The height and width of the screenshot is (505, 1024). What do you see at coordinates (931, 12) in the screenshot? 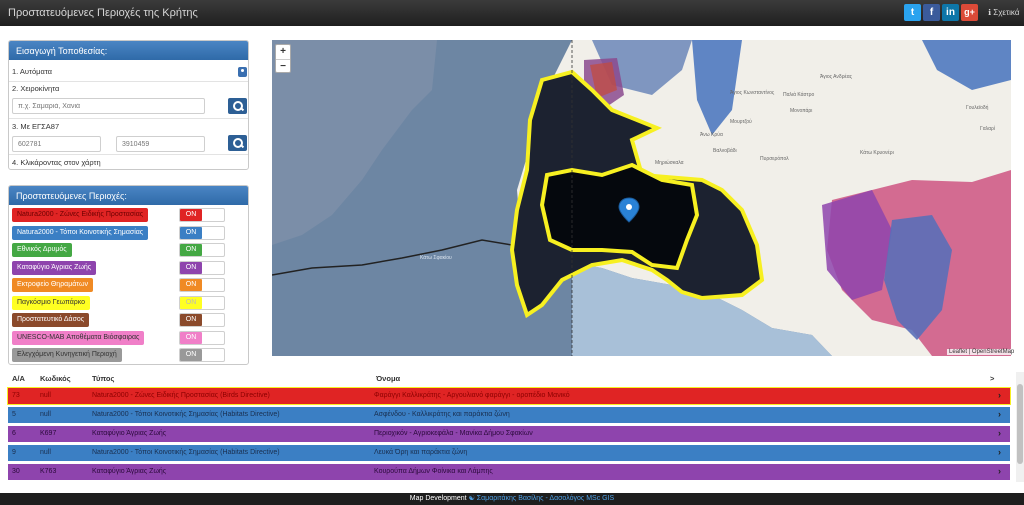
I see `facebook-icon: f` at bounding box center [931, 12].